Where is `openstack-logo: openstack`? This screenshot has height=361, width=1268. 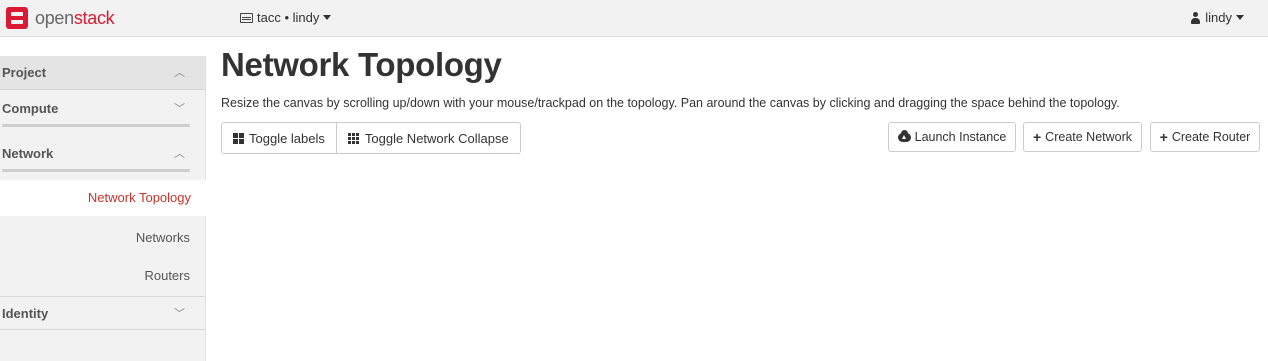 openstack-logo: openstack is located at coordinates (60, 18).